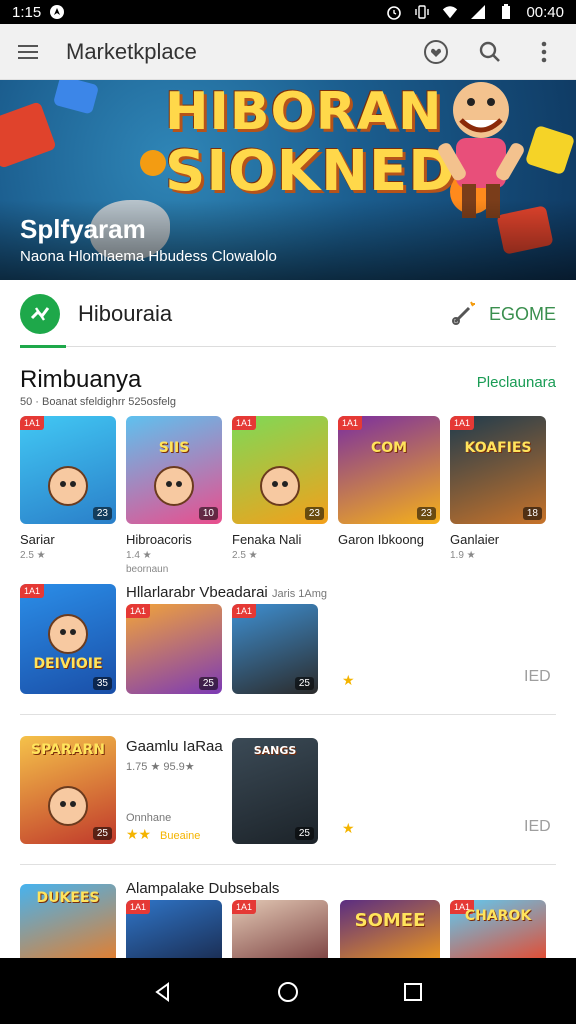 Image resolution: width=576 pixels, height=1024 pixels. What do you see at coordinates (83, 229) in the screenshot?
I see `hero-title: Splfyaram` at bounding box center [83, 229].